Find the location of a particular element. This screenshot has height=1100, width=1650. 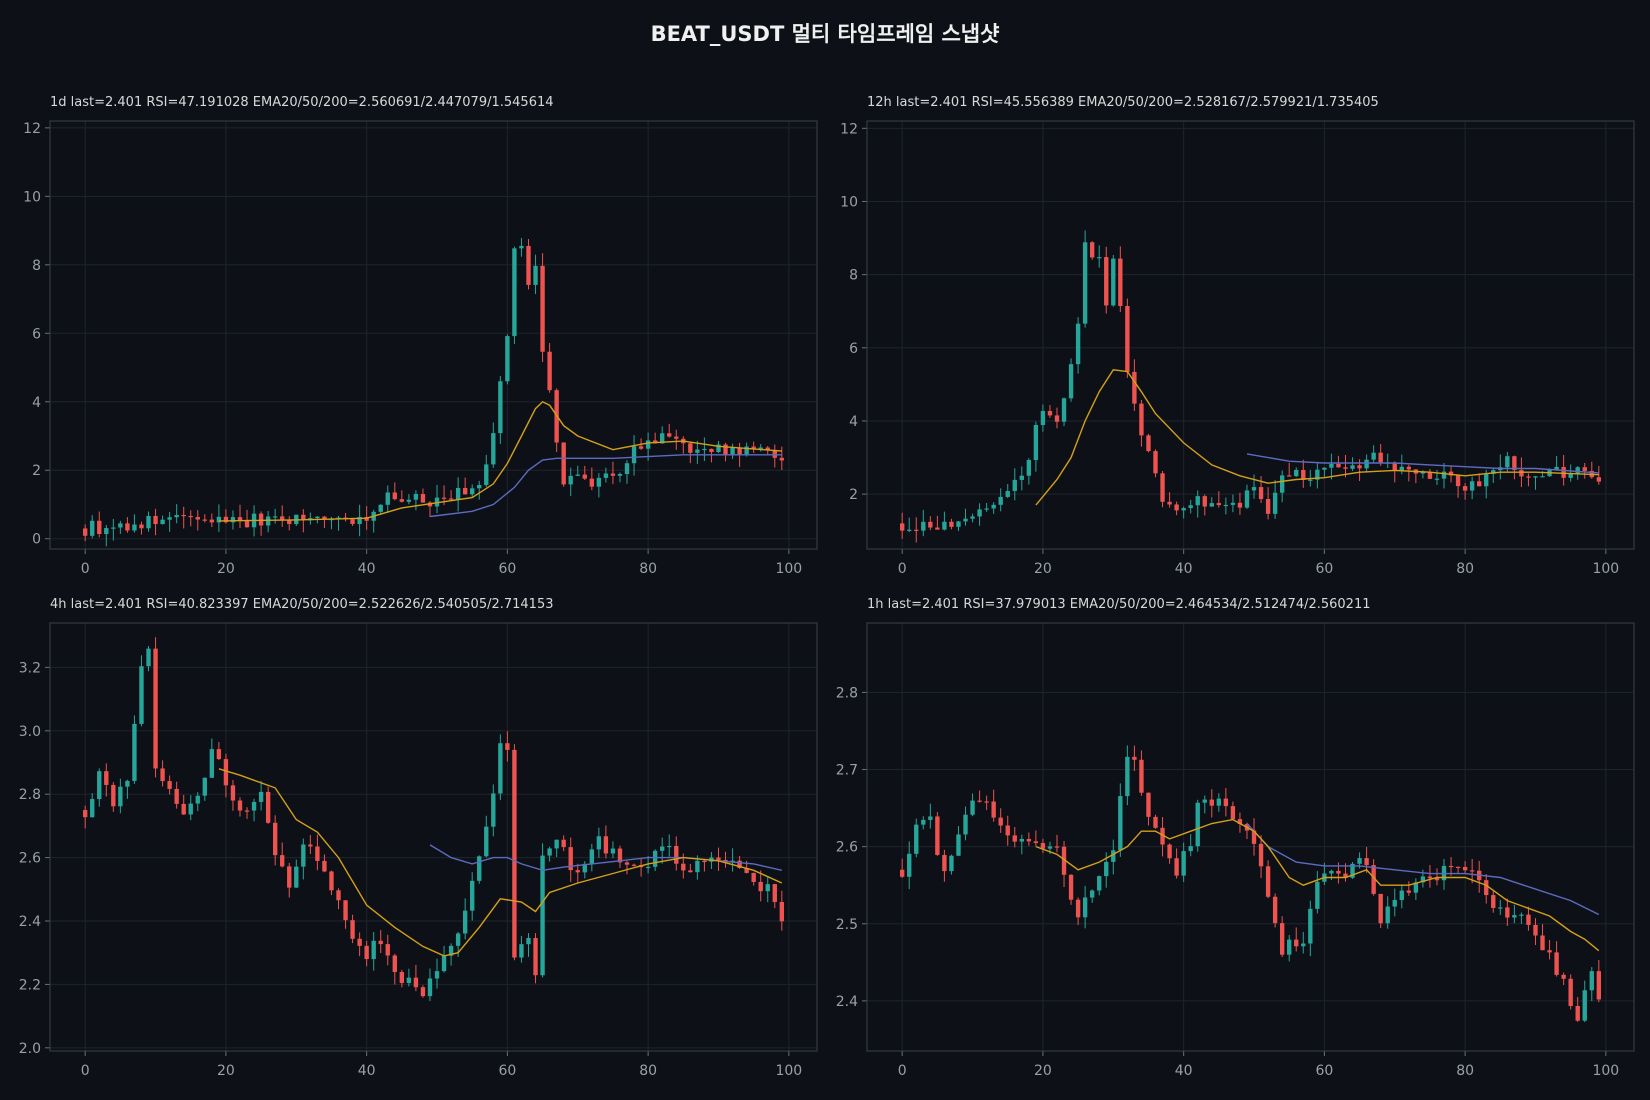

y-tick-label: 6 is located at coordinates (36, 334).